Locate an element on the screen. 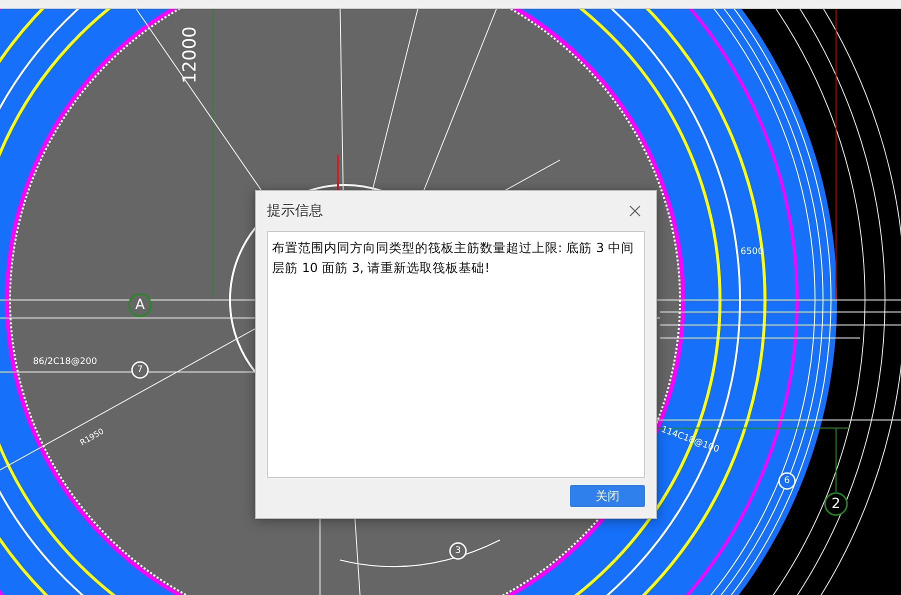 This screenshot has width=901, height=595. axis-label: 2 is located at coordinates (836, 504).